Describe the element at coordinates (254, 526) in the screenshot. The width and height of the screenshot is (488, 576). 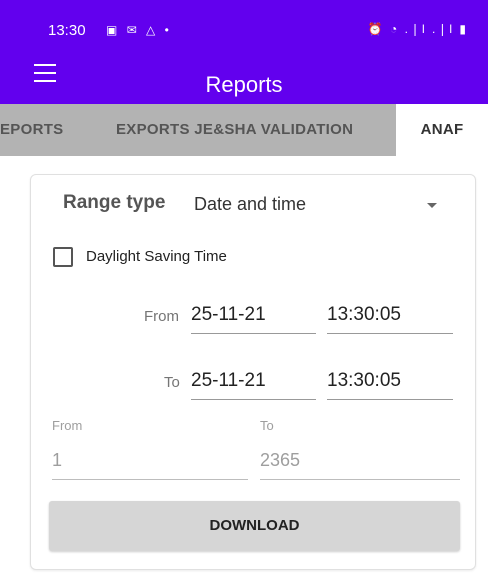
I see `download-button: DOWNLOAD` at that location.